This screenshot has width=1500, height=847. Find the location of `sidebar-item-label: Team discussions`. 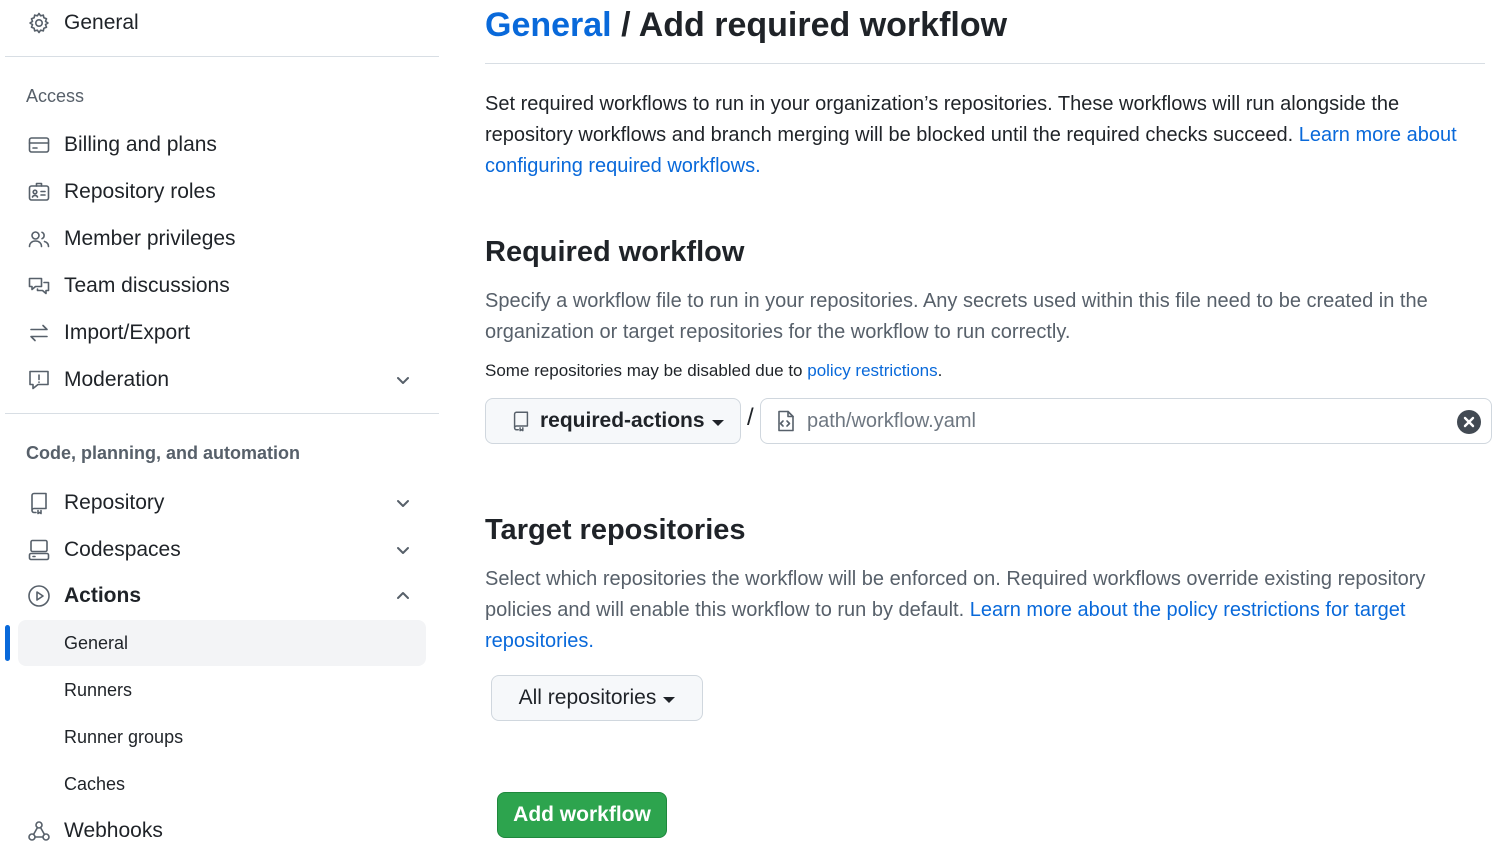

sidebar-item-label: Team discussions is located at coordinates (147, 285).